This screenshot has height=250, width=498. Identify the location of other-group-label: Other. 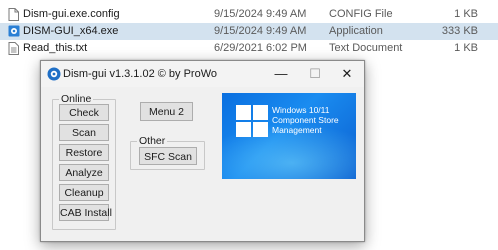
(152, 141).